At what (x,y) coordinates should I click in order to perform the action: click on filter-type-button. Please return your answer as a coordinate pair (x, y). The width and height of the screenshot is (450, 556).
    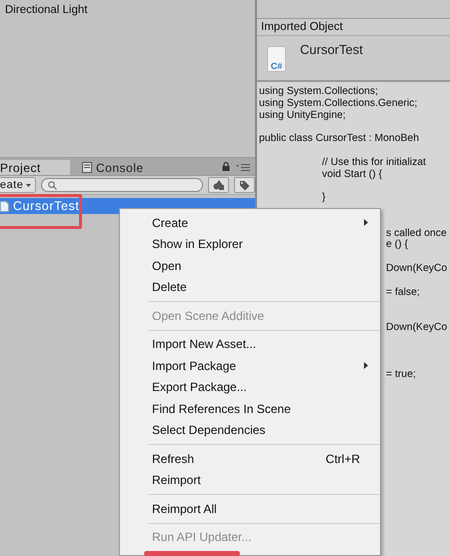
    Looking at the image, I should click on (219, 185).